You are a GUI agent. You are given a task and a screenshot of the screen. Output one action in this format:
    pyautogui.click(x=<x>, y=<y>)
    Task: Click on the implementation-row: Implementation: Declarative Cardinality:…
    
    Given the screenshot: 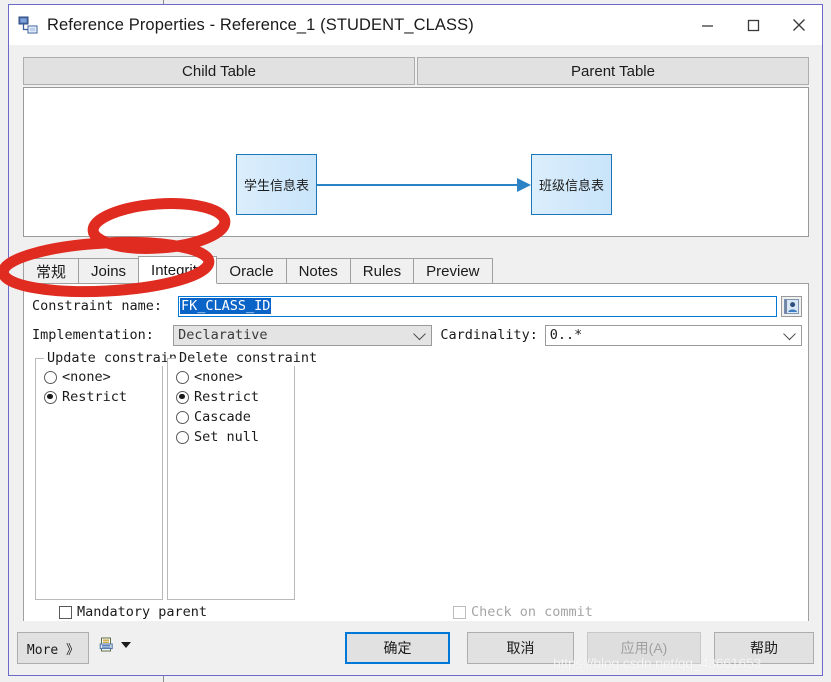 What is the action you would take?
    pyautogui.click(x=417, y=335)
    